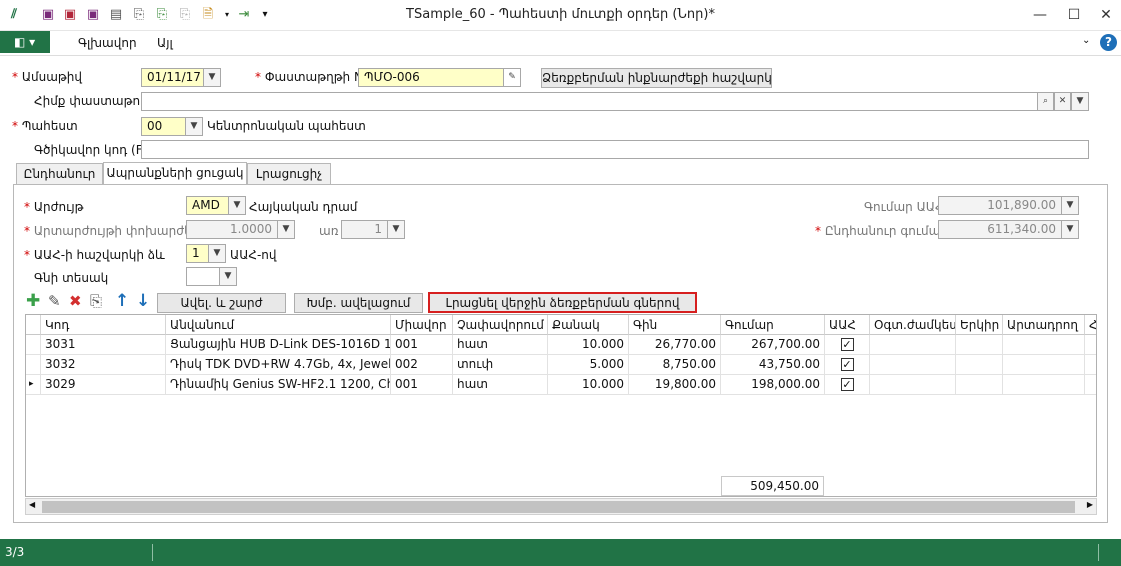 This screenshot has height=566, width=1121. Describe the element at coordinates (175, 173) in the screenshot. I see `tab-items: Ապրանքների ցուցակ` at that location.